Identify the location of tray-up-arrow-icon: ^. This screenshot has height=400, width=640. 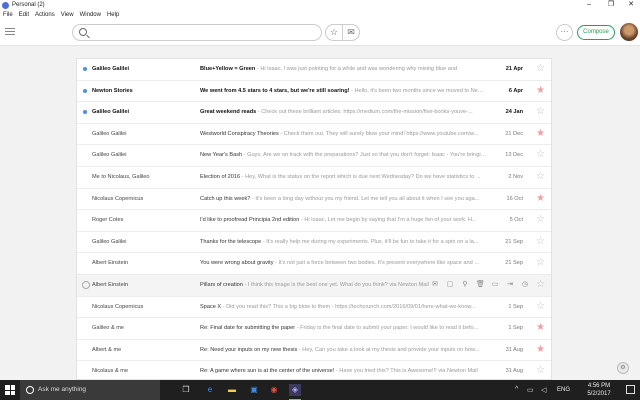
(516, 389).